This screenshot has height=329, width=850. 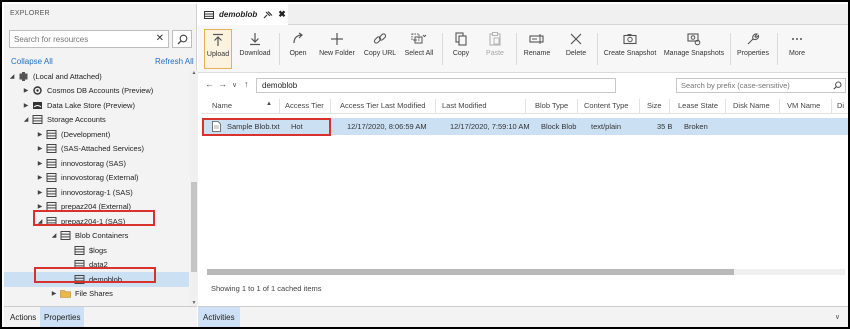 I want to click on upload-icon, so click(x=218, y=39).